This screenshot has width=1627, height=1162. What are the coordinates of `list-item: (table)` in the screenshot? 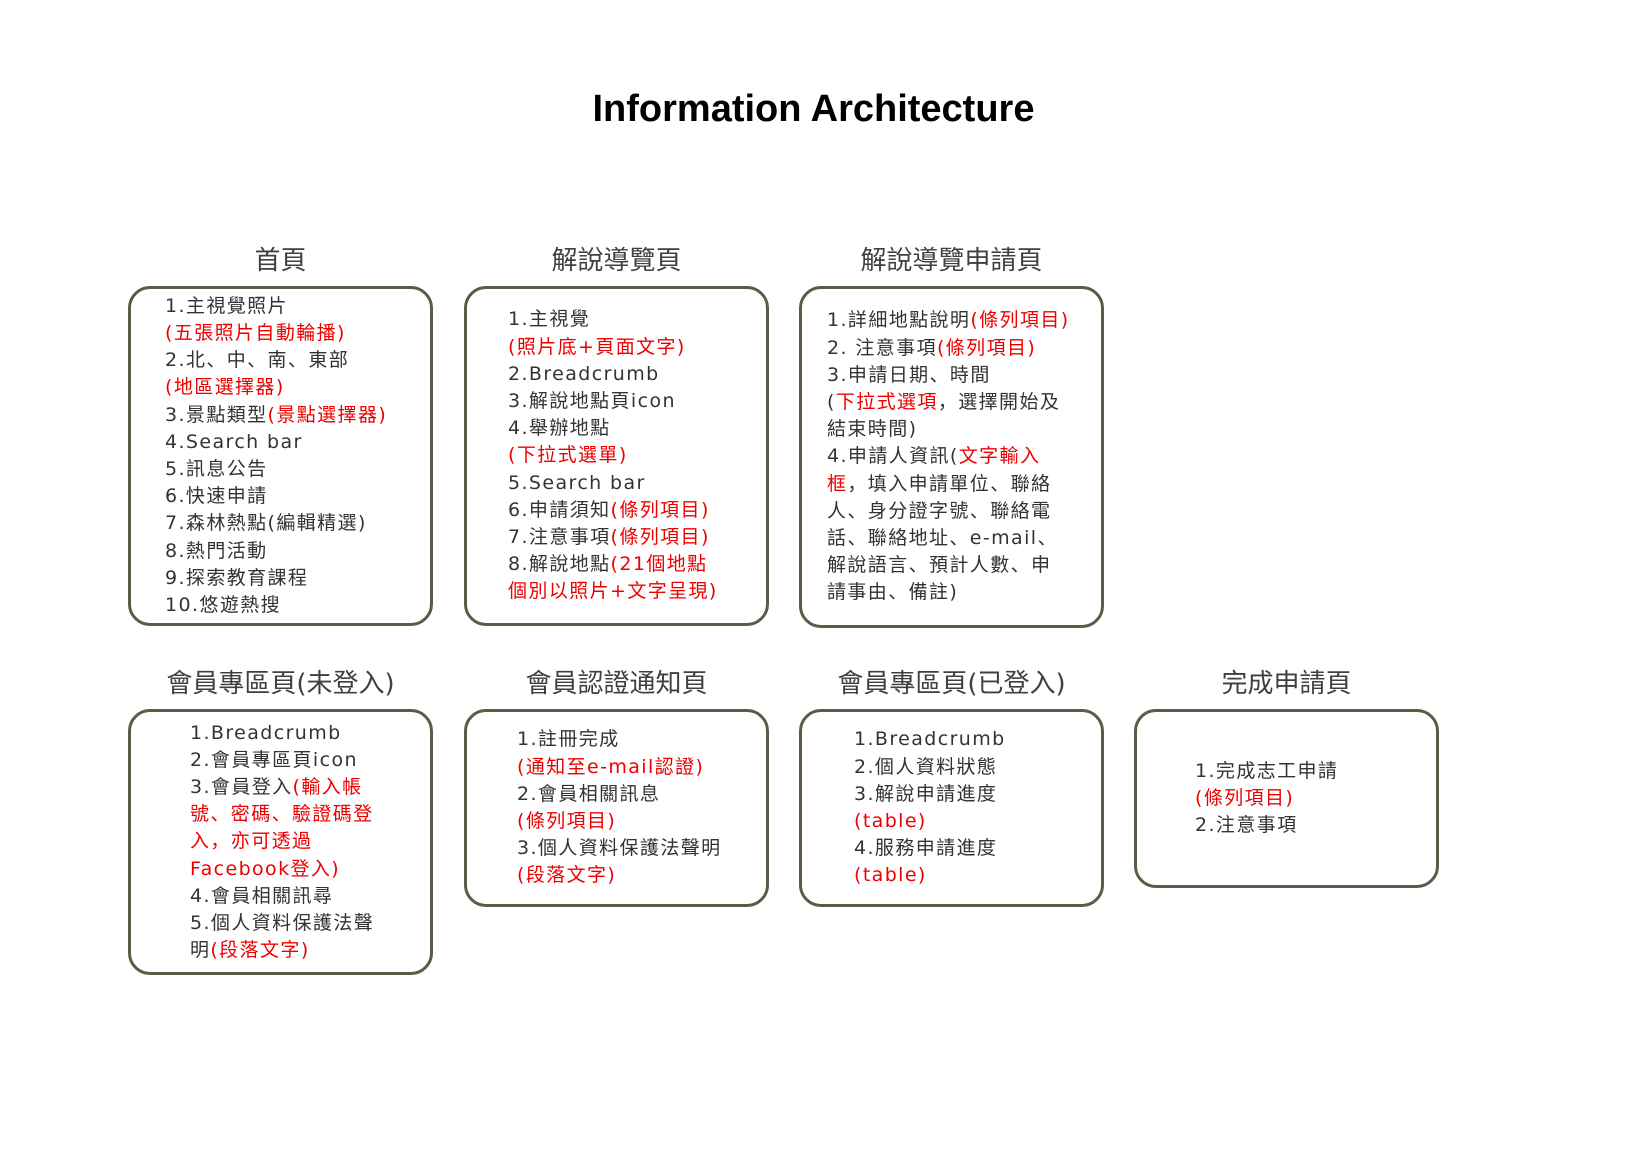 It's located at (930, 875).